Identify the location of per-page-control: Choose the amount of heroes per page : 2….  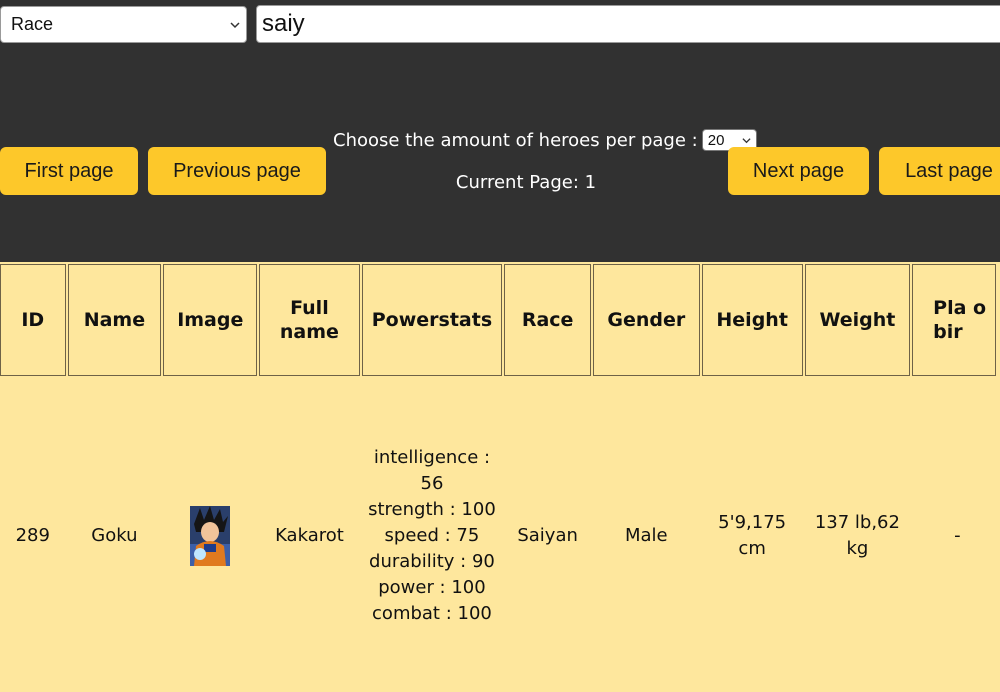
(545, 140).